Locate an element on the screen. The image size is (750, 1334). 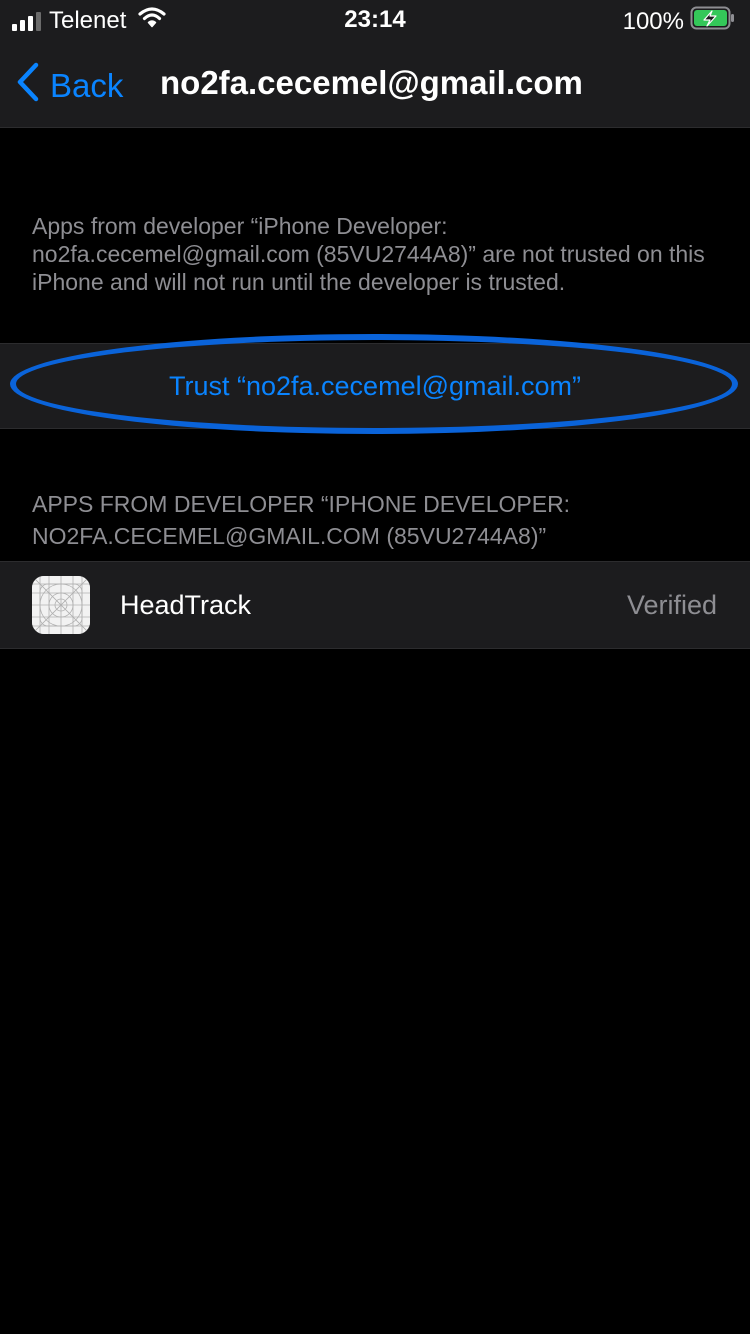
carrier-label: Telenet is located at coordinates (88, 20).